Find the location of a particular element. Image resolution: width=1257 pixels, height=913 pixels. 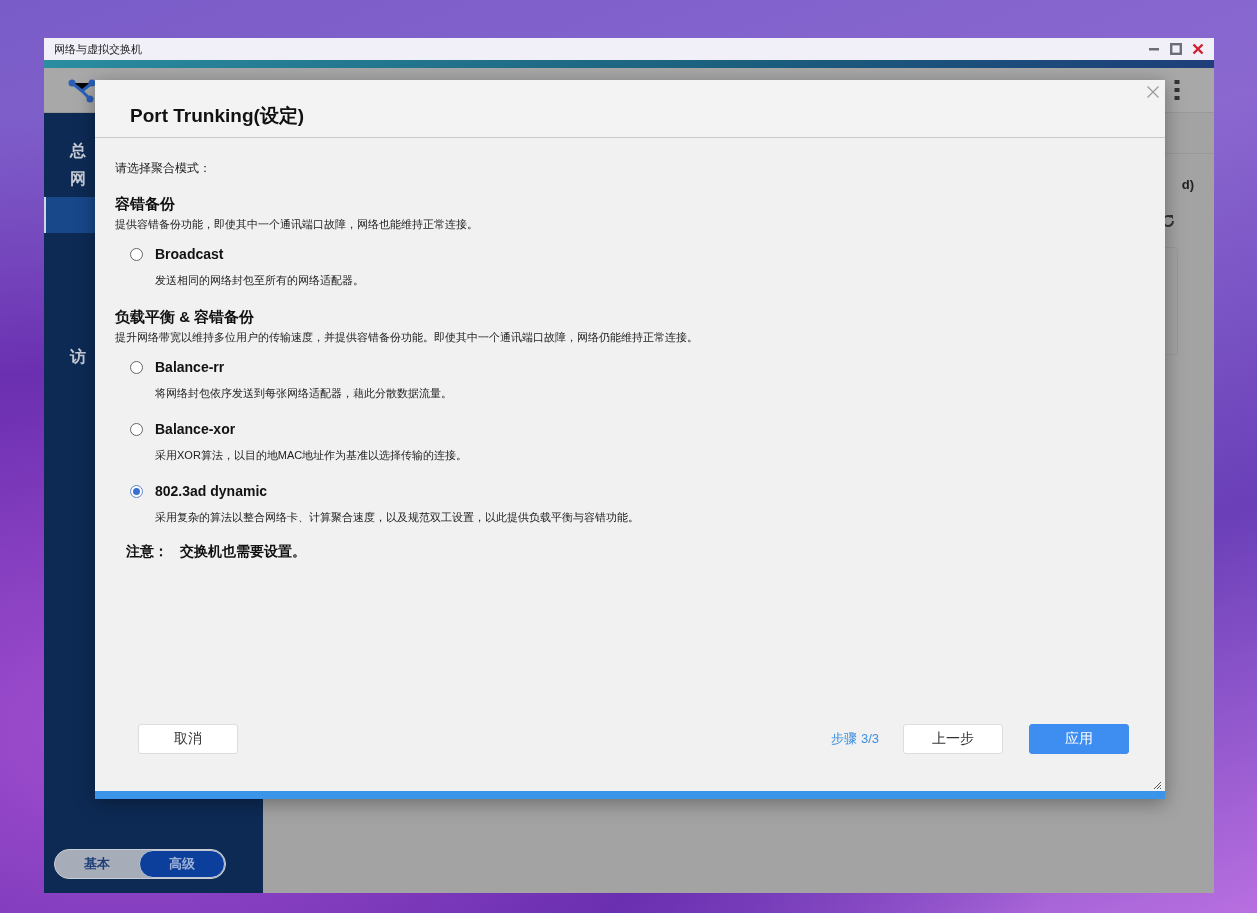

cancel-button: 取消 is located at coordinates (188, 739).